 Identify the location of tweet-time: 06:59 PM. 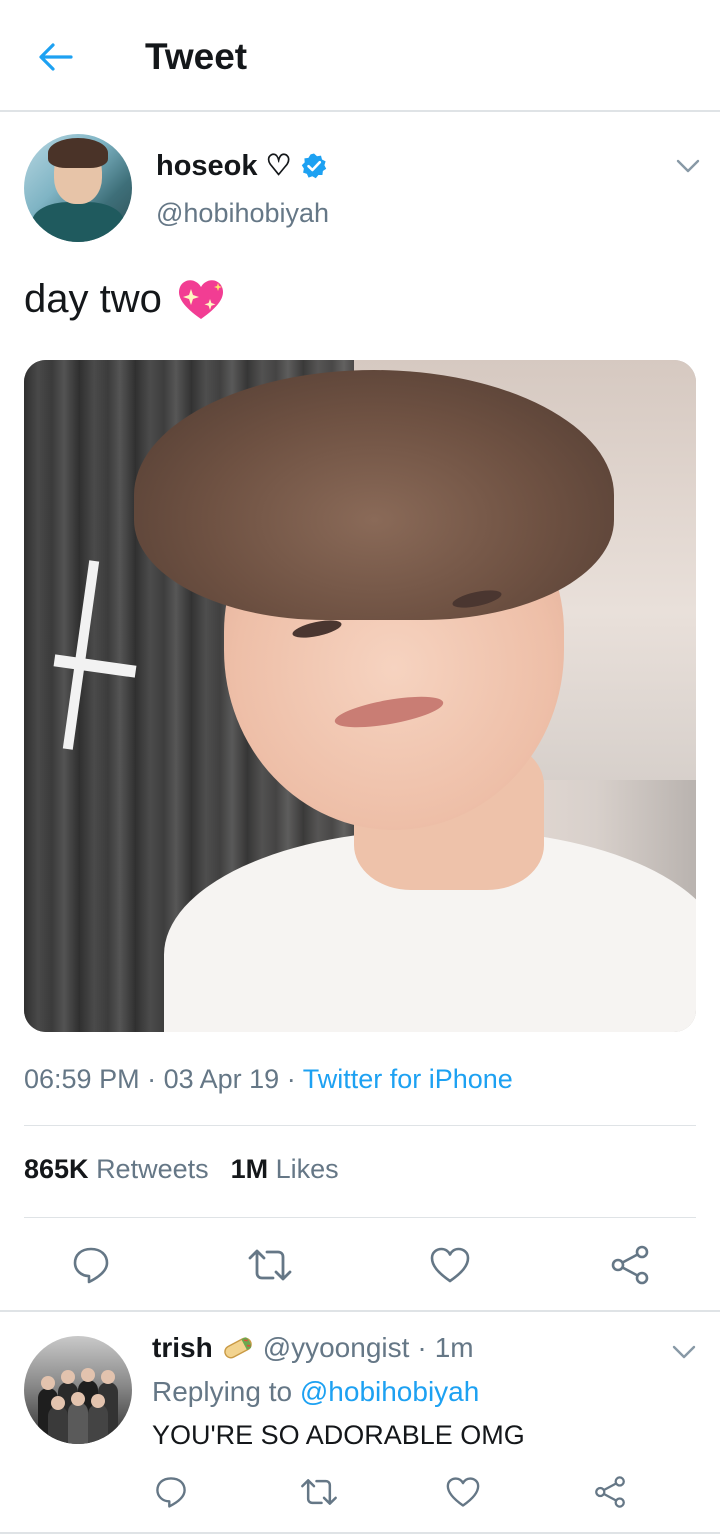
(82, 1079).